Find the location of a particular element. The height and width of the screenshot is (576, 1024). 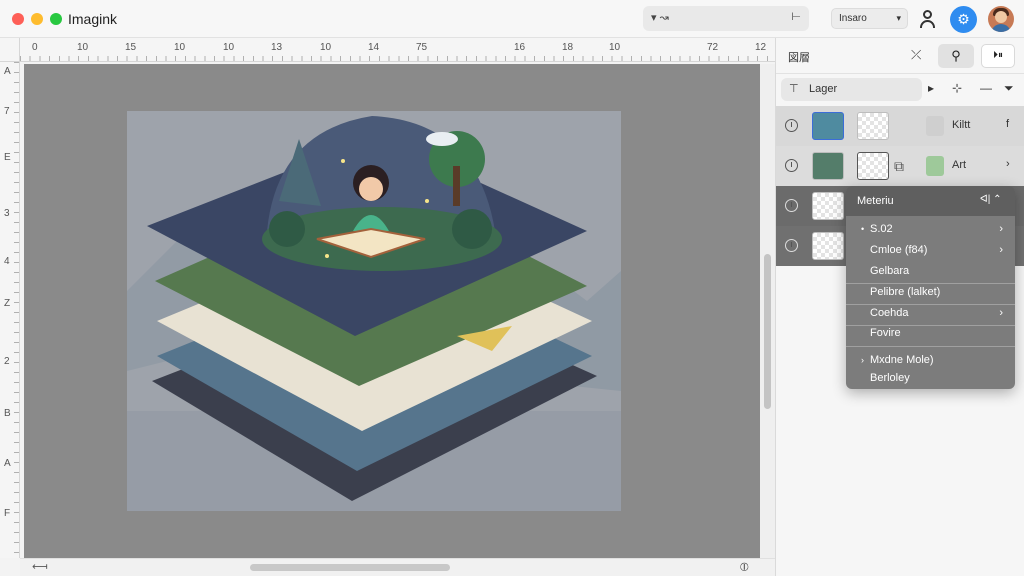

menu-item: Cmloe (f84) › is located at coordinates (930, 250).